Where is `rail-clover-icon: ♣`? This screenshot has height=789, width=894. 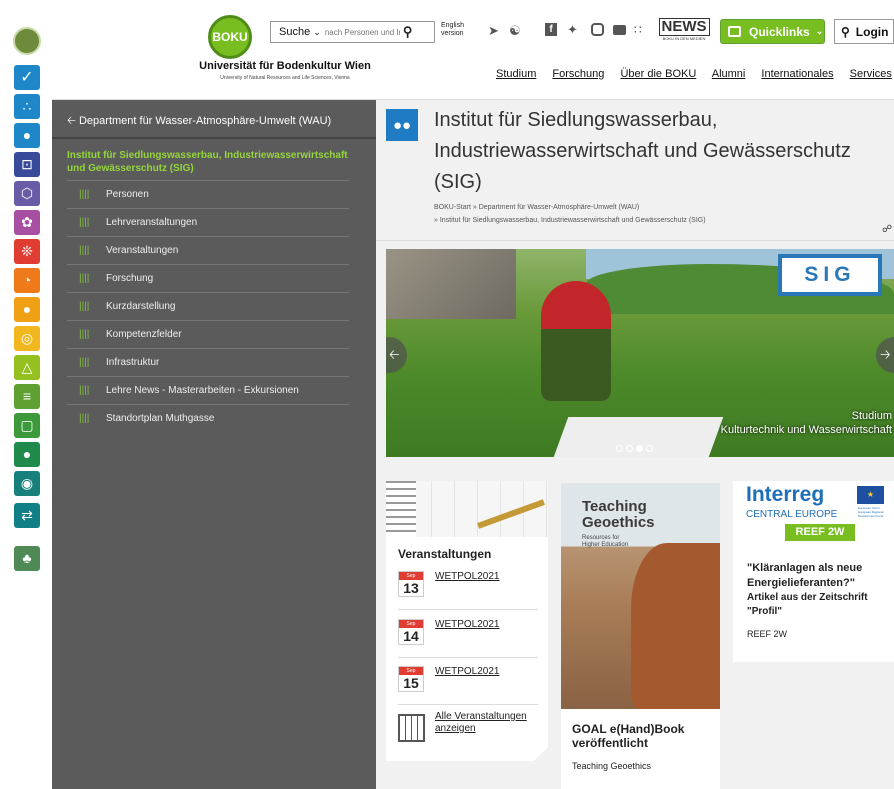
rail-clover-icon: ♣ is located at coordinates (27, 558).